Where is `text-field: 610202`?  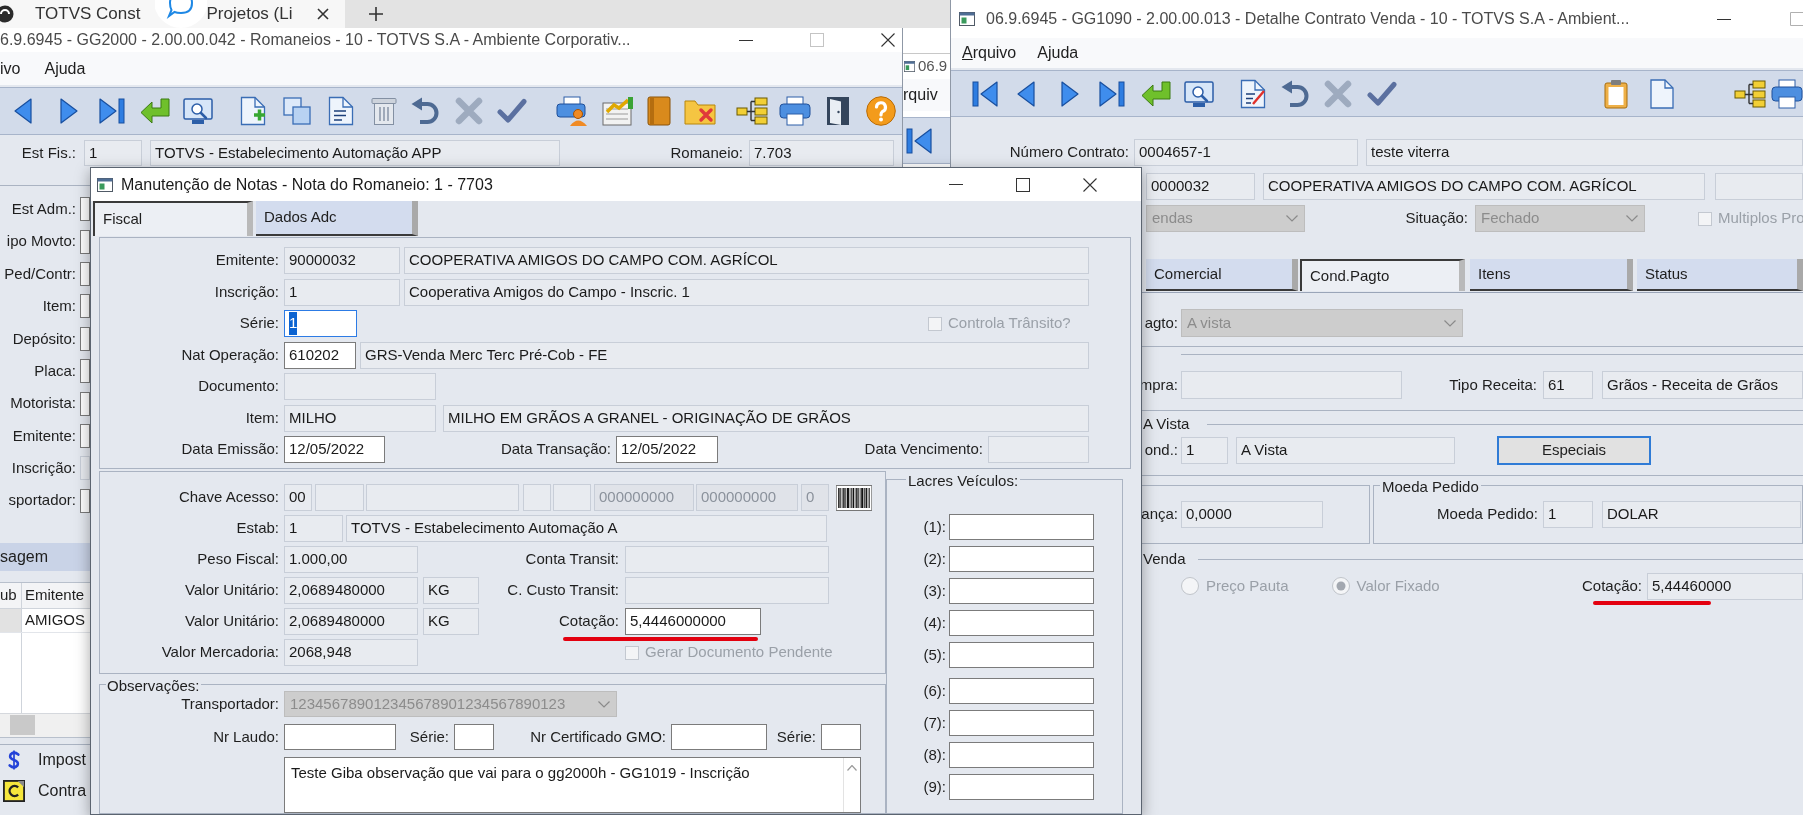
text-field: 610202 is located at coordinates (320, 355).